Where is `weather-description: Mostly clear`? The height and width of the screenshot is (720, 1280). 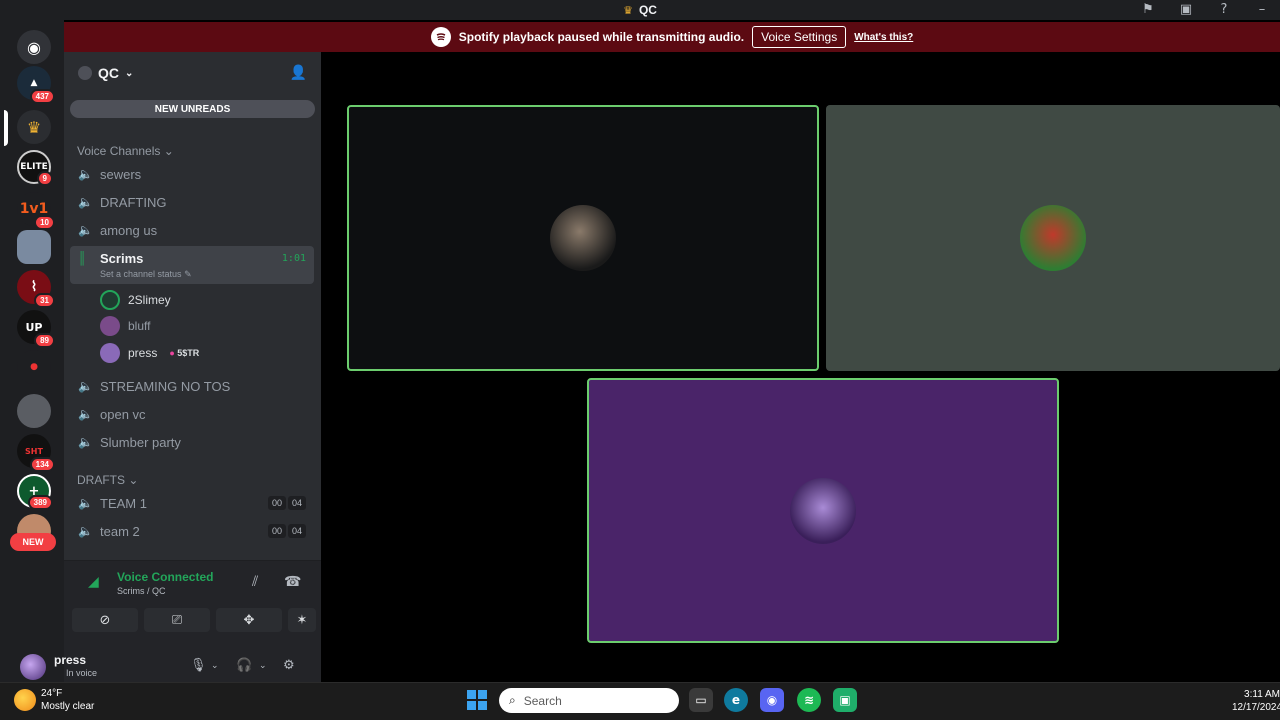
weather-description: Mostly clear is located at coordinates (67, 706).